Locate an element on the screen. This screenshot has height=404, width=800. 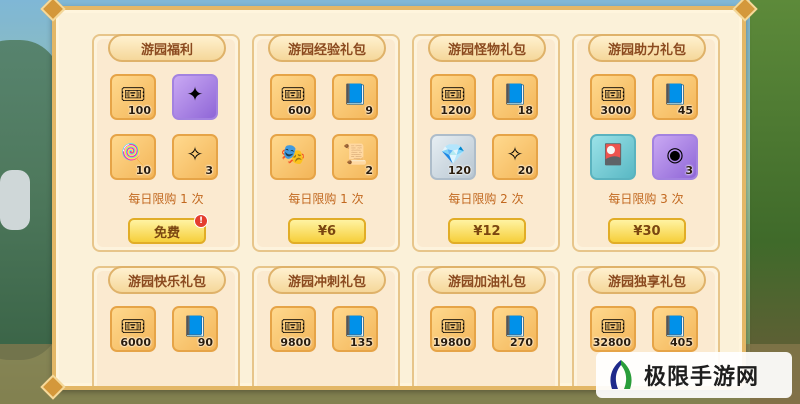
pack-title: 游园经验礼包 is located at coordinates (327, 48).